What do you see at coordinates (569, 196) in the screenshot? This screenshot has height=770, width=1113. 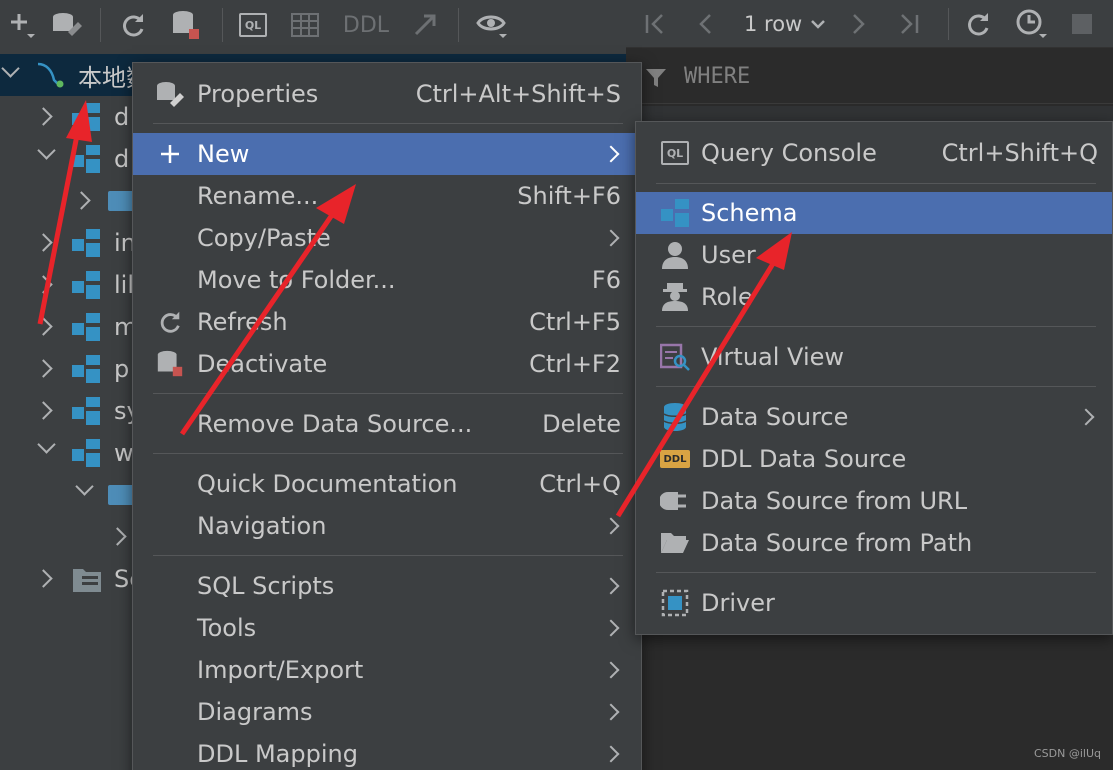 I see `menu-item-shortcut: Shift+F6` at bounding box center [569, 196].